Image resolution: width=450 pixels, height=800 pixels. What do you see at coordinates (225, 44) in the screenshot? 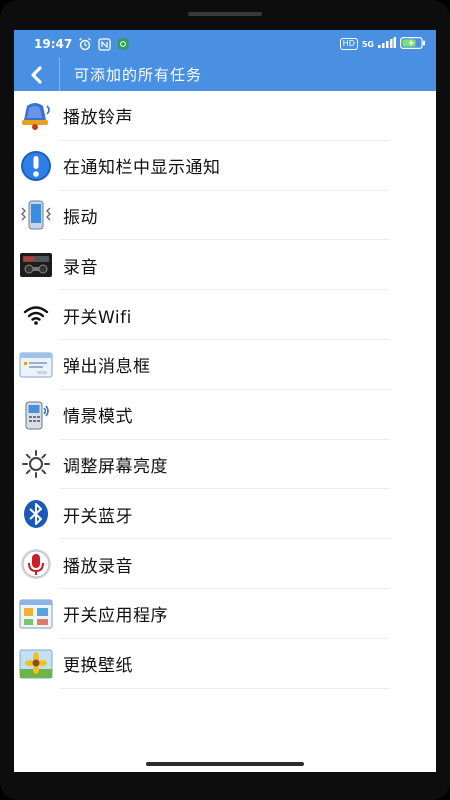
I see `status-bar: 19:47 HD 5G` at bounding box center [225, 44].